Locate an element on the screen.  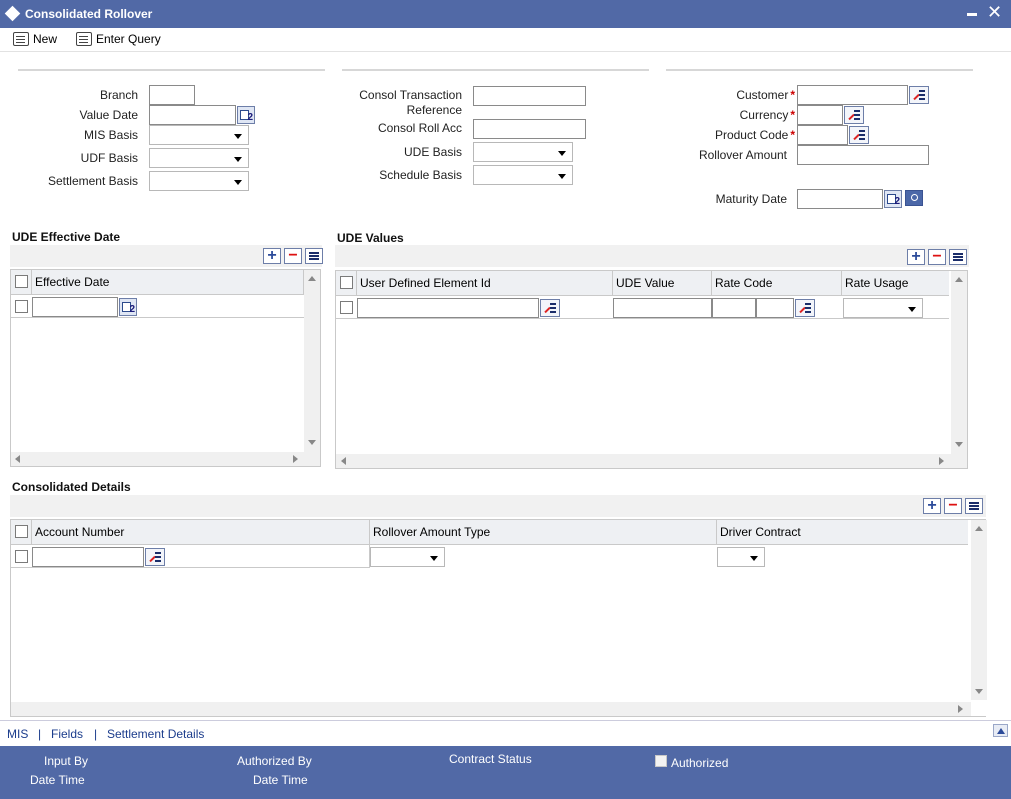
consol-txn-ref-label: Consol Transaction is located at coordinates (410, 95).